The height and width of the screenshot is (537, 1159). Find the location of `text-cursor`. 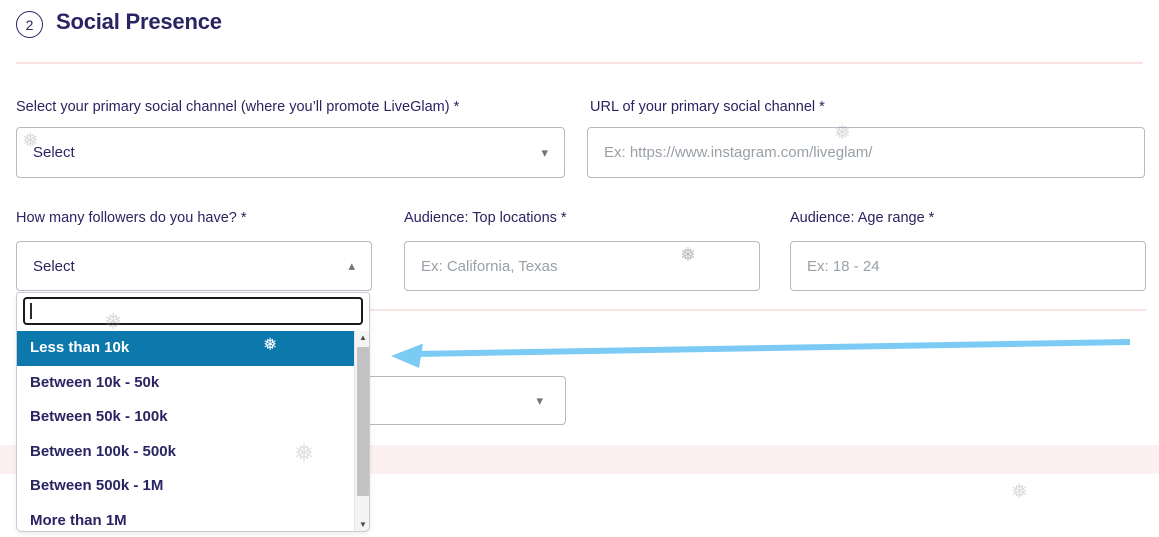

text-cursor is located at coordinates (31, 311).